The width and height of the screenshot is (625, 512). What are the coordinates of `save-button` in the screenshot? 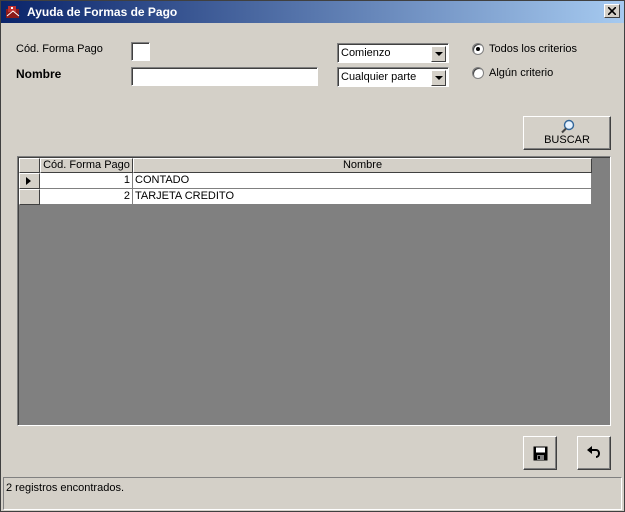 It's located at (540, 453).